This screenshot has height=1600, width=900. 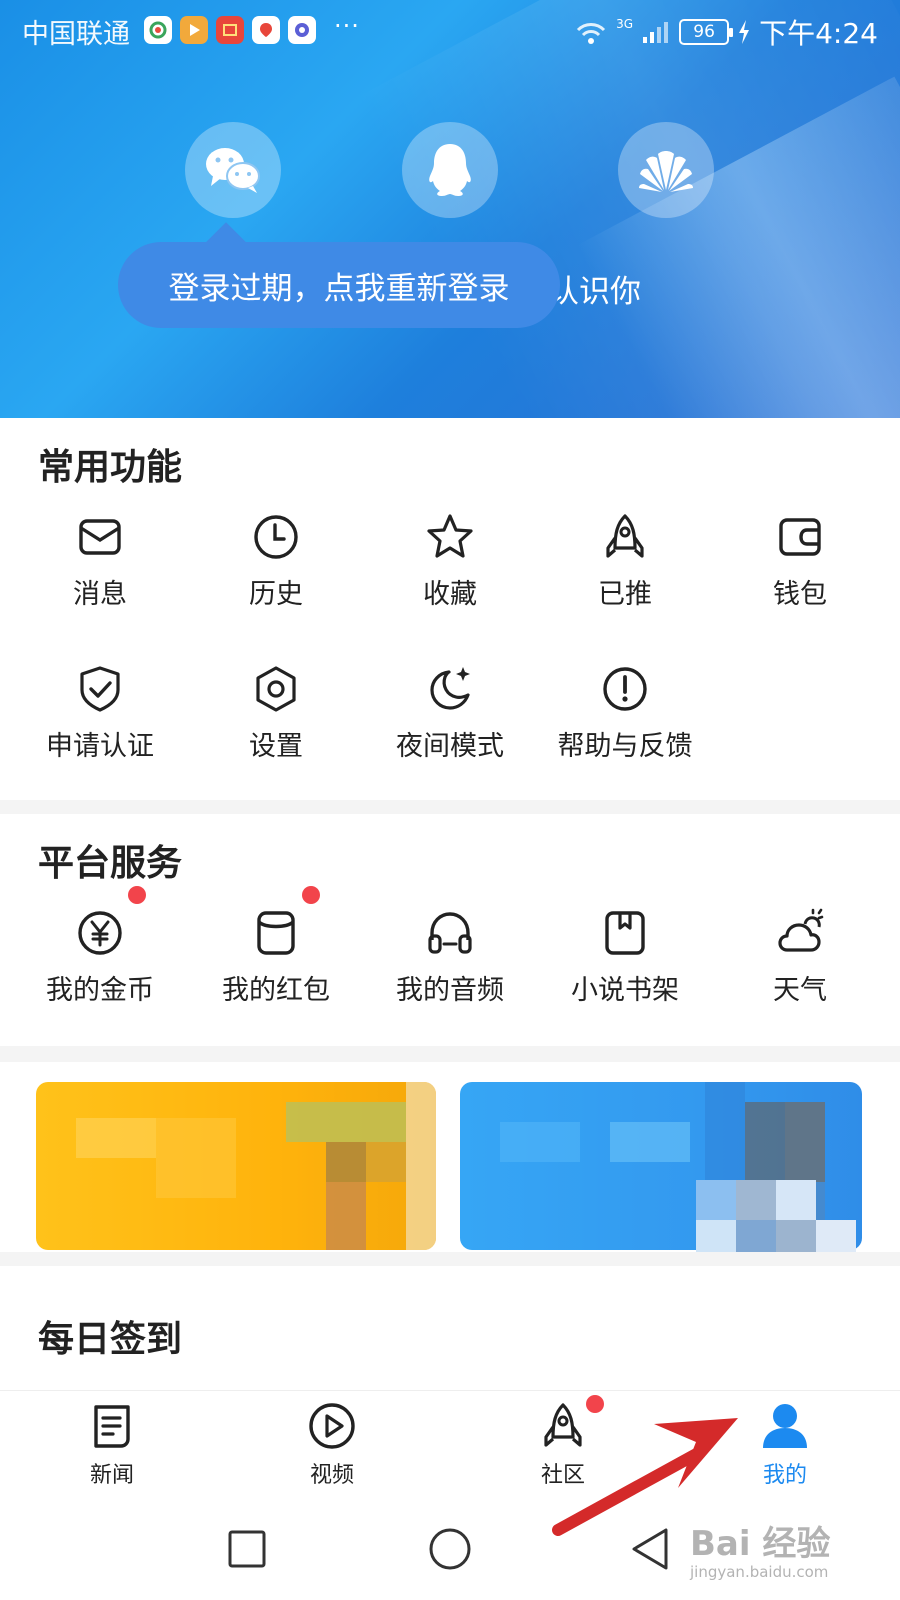 I want to click on bank-app-notification-icon, so click(x=230, y=30).